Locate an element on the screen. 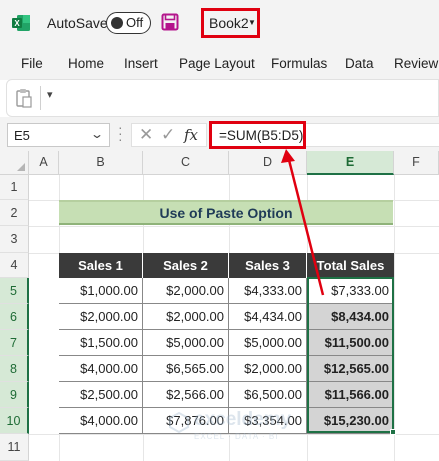  workbook-name-button: Book2 ▼ is located at coordinates (230, 23).